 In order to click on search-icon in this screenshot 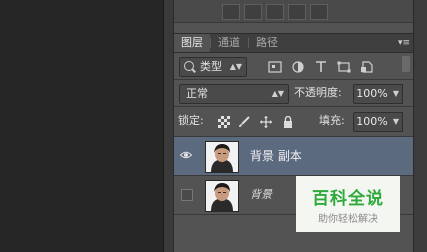, I will do `click(189, 66)`.